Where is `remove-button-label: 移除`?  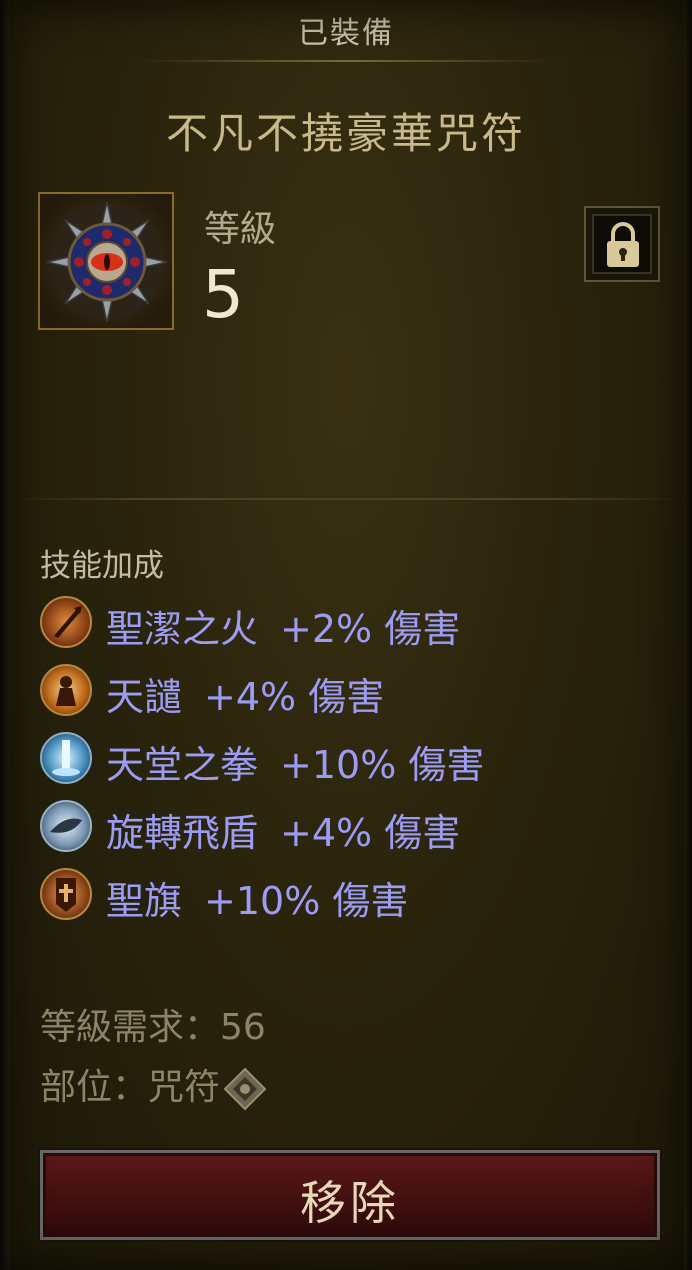
remove-button-label: 移除 is located at coordinates (350, 1203).